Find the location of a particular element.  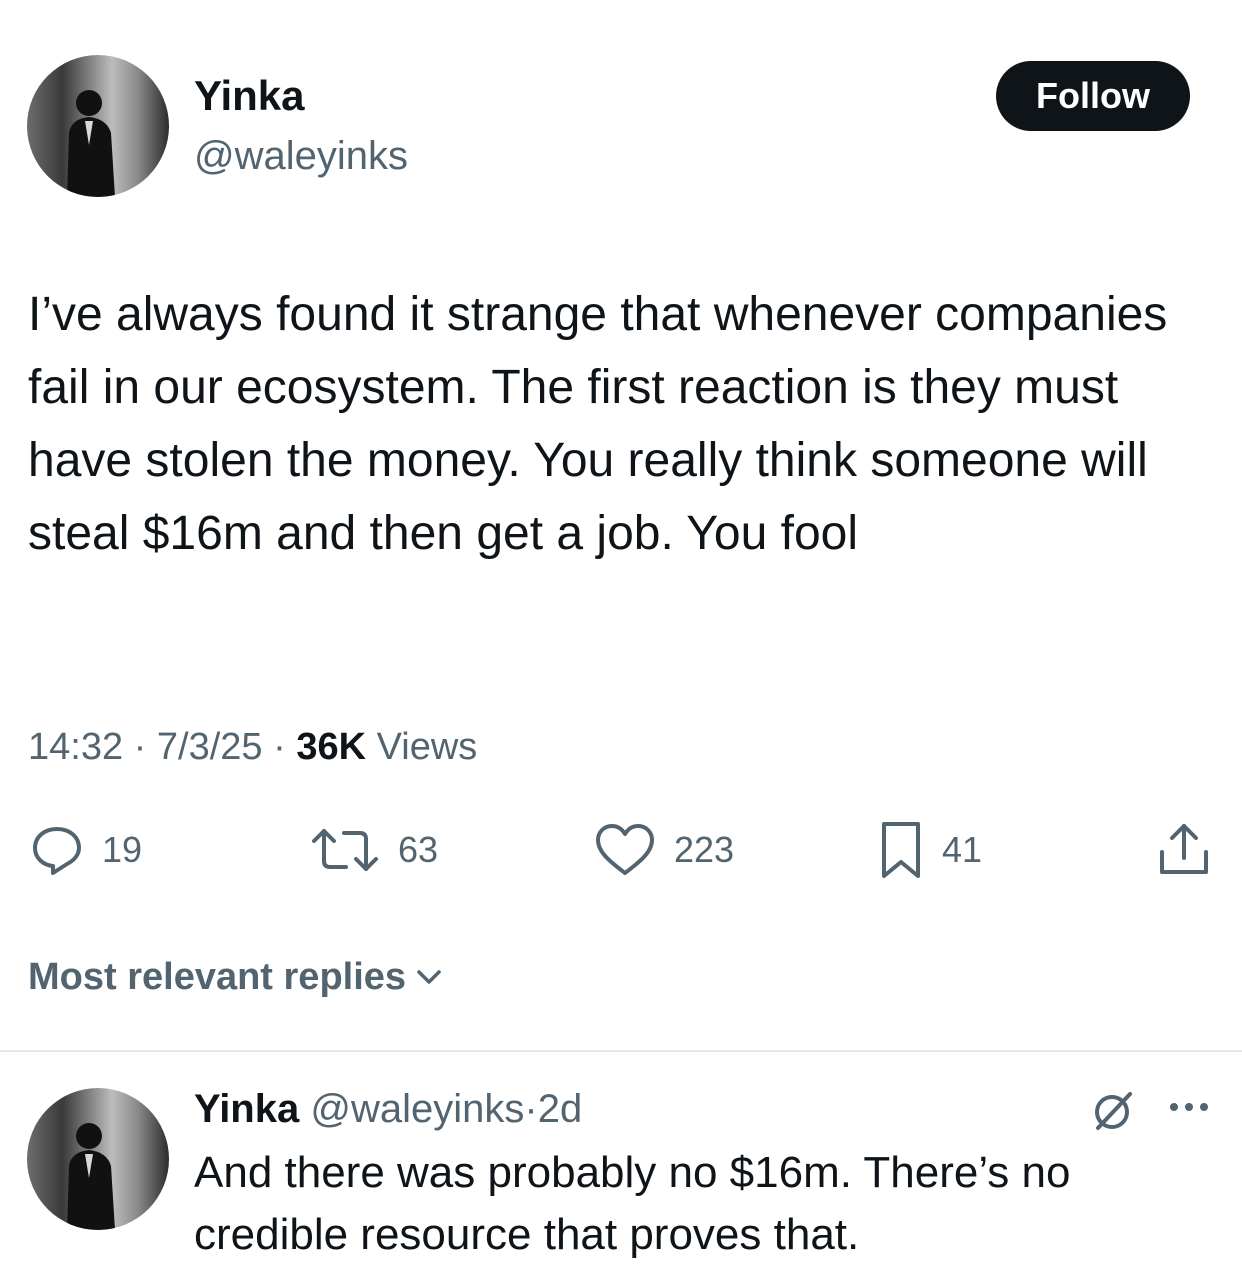

share-action is located at coordinates (1184, 850).